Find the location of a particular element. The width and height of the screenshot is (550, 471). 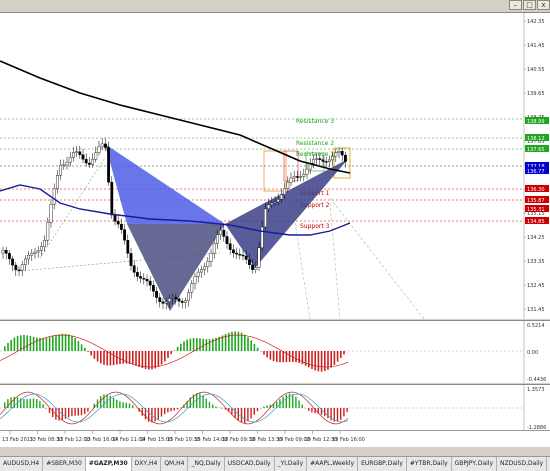

symbol-tab: _YI,Daily is located at coordinates (291, 464).